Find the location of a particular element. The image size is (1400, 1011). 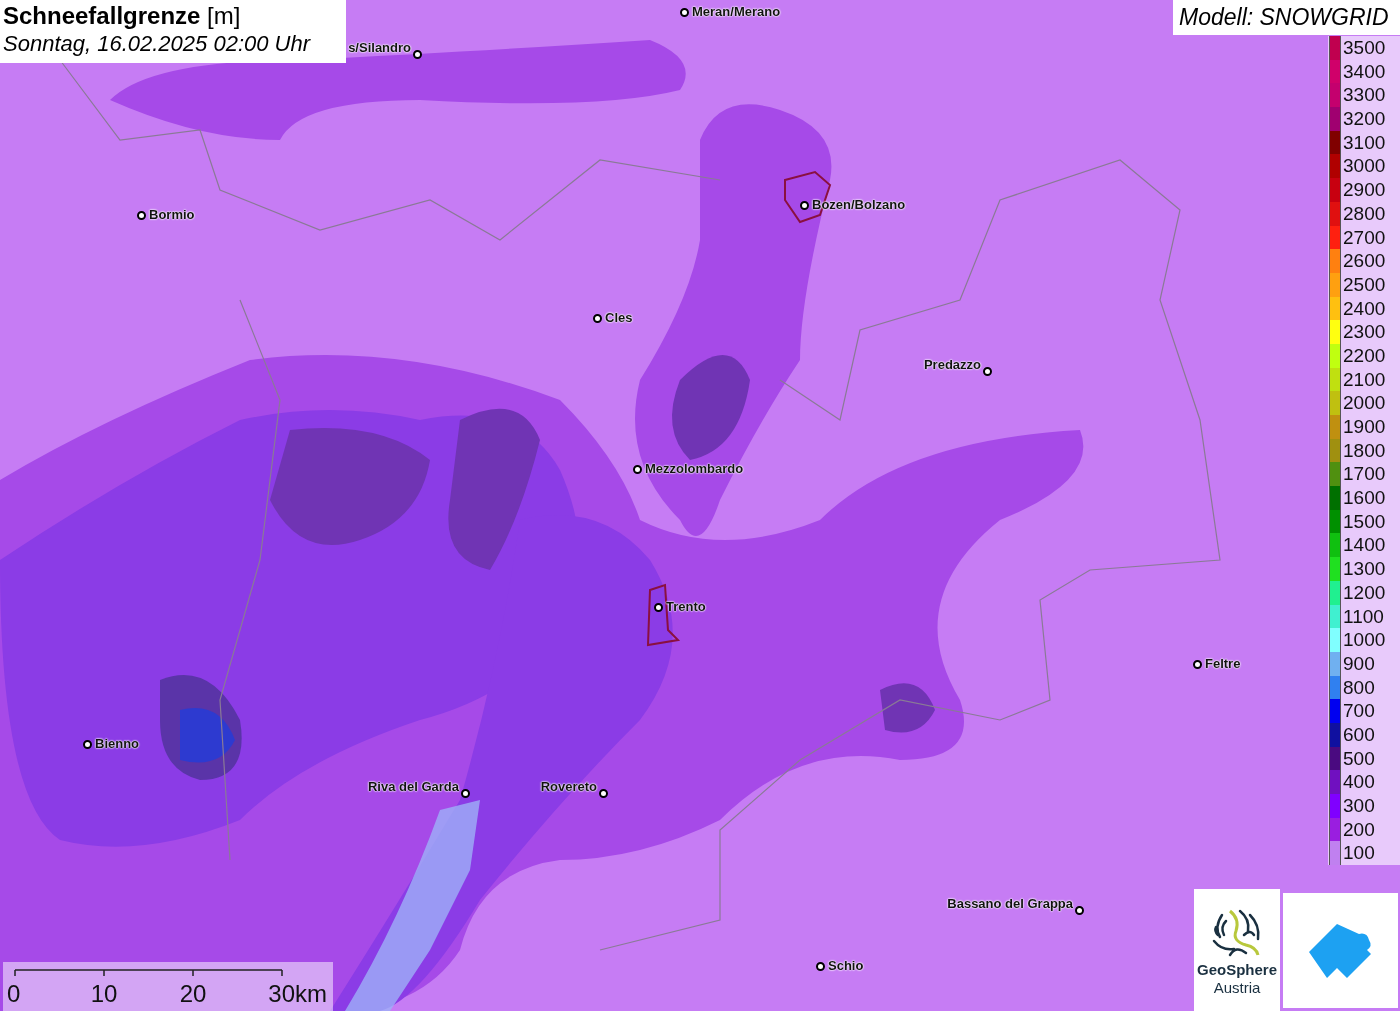

legend-label: 500 is located at coordinates (1358, 758).